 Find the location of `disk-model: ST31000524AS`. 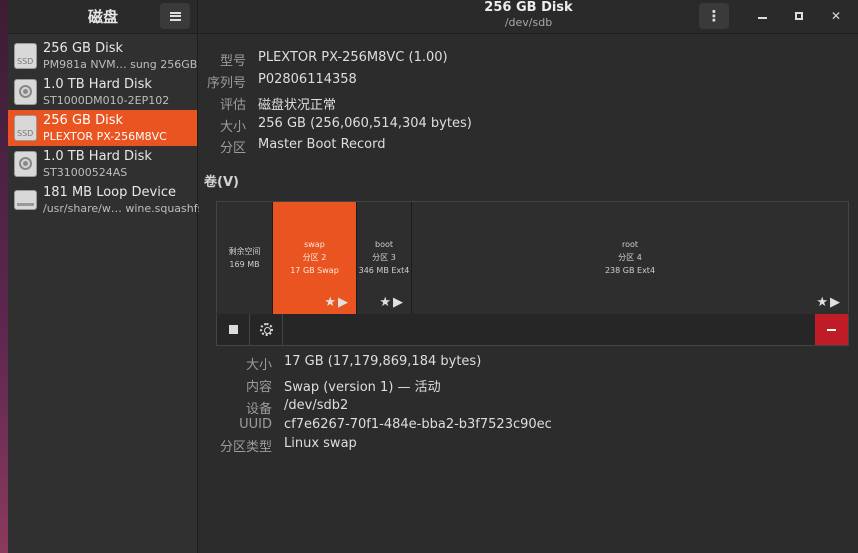

disk-model: ST31000524AS is located at coordinates (85, 172).